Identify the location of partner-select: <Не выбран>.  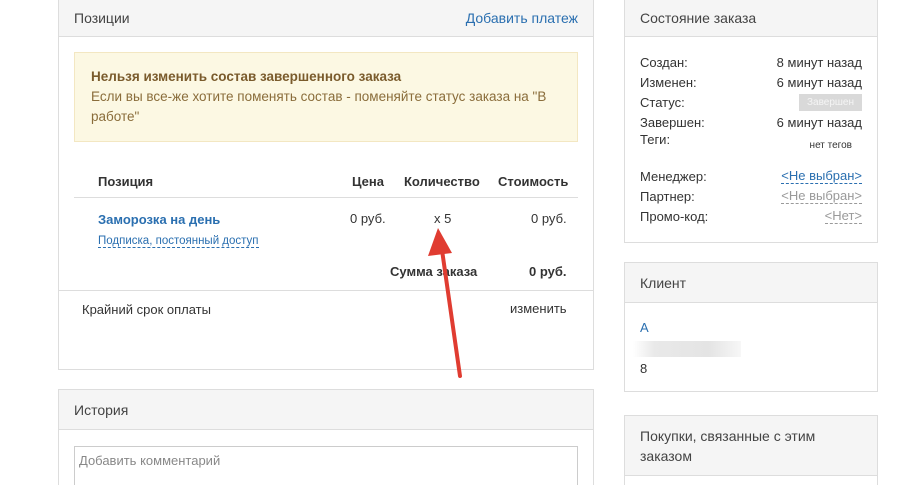
(821, 196).